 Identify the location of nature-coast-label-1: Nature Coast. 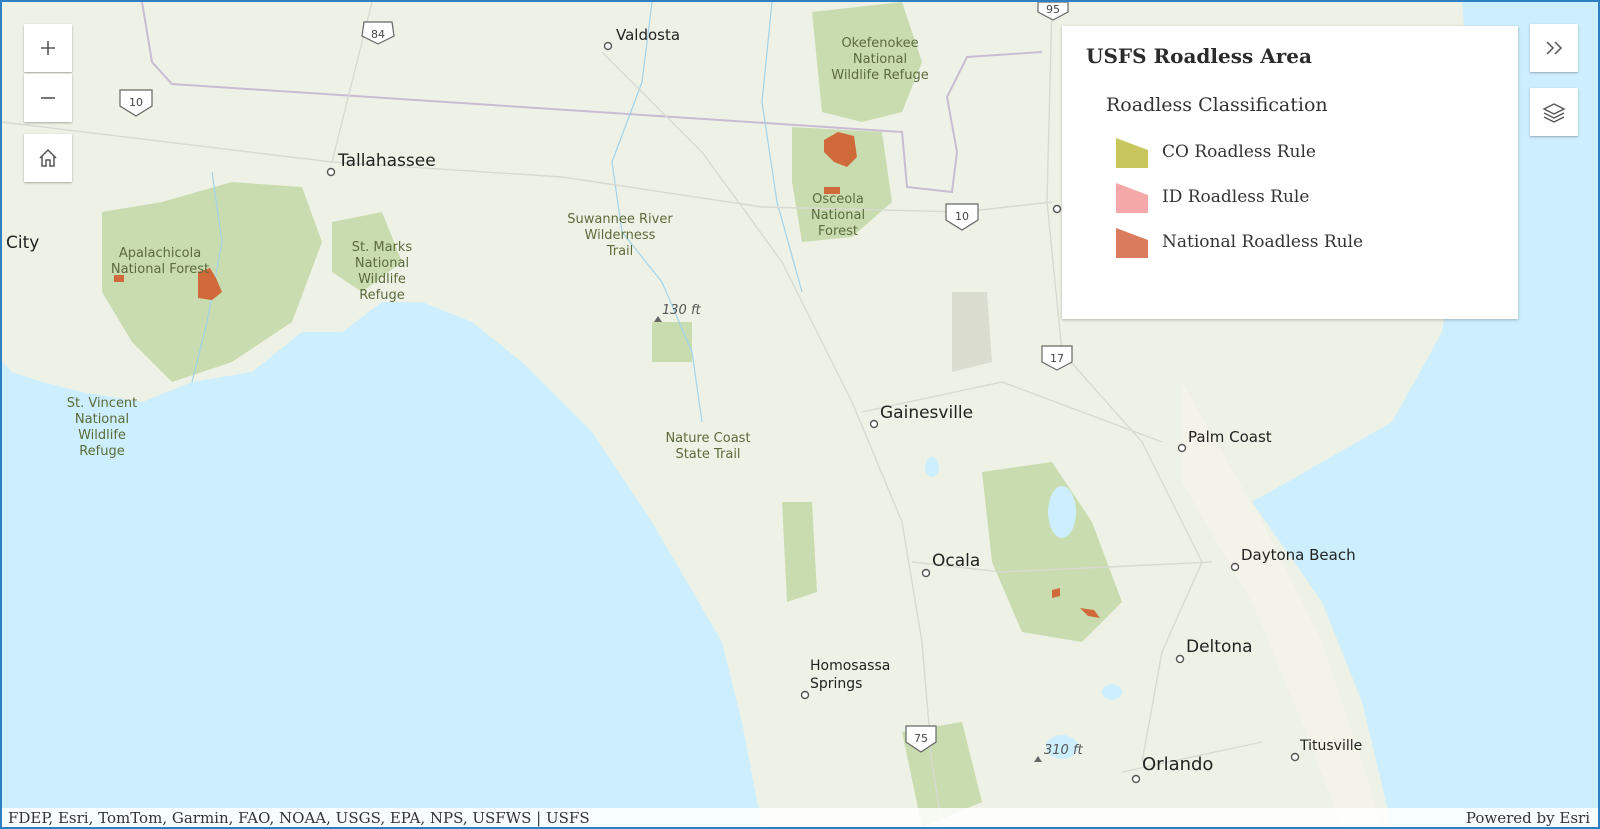
(707, 438).